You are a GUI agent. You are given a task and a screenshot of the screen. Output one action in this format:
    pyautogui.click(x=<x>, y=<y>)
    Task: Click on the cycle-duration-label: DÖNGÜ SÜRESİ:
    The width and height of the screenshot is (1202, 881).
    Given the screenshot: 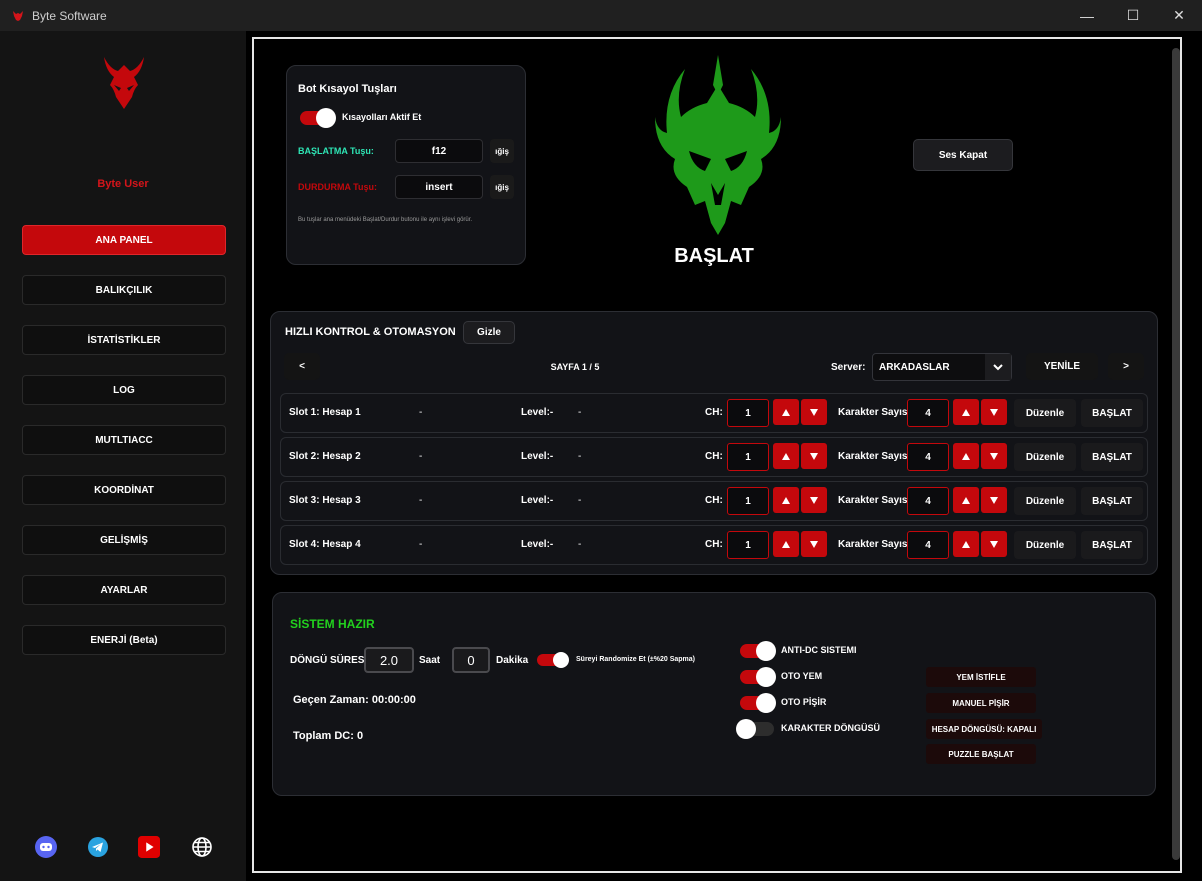 What is the action you would take?
    pyautogui.click(x=330, y=660)
    